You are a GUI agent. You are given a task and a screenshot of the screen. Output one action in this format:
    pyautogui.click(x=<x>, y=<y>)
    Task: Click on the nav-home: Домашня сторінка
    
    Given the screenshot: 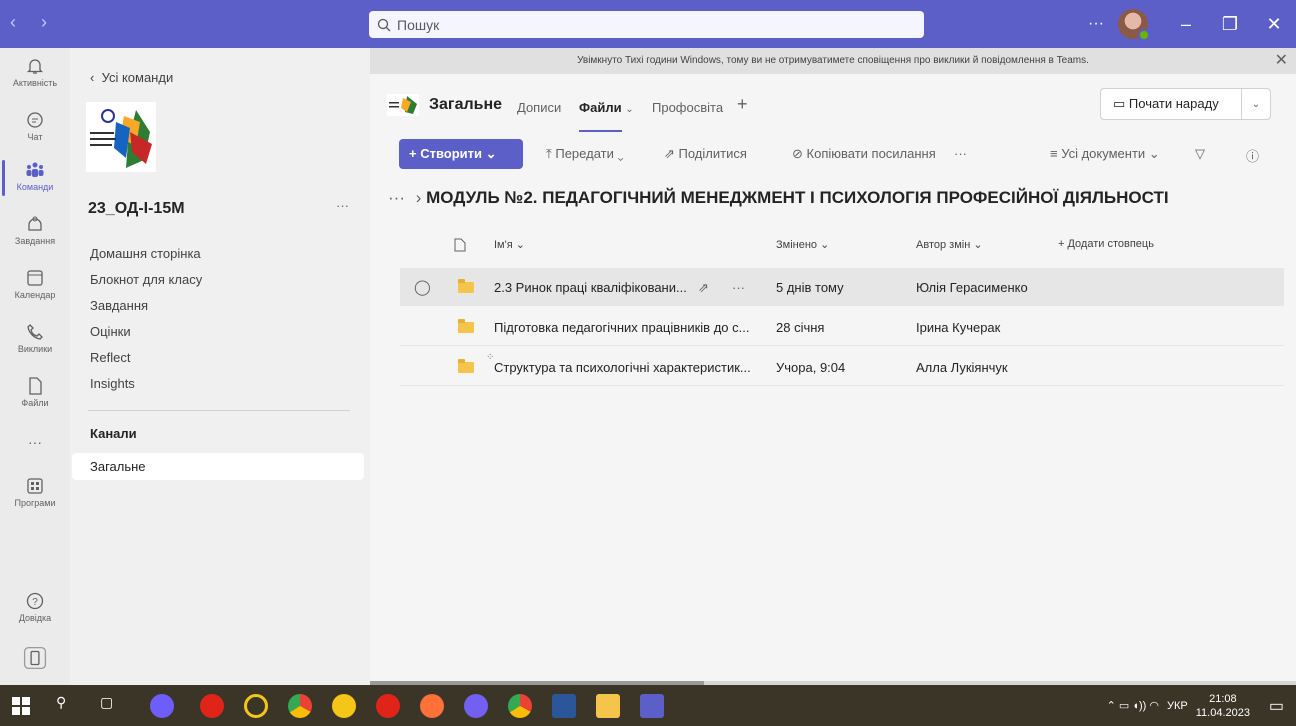 What is the action you would take?
    pyautogui.click(x=146, y=254)
    